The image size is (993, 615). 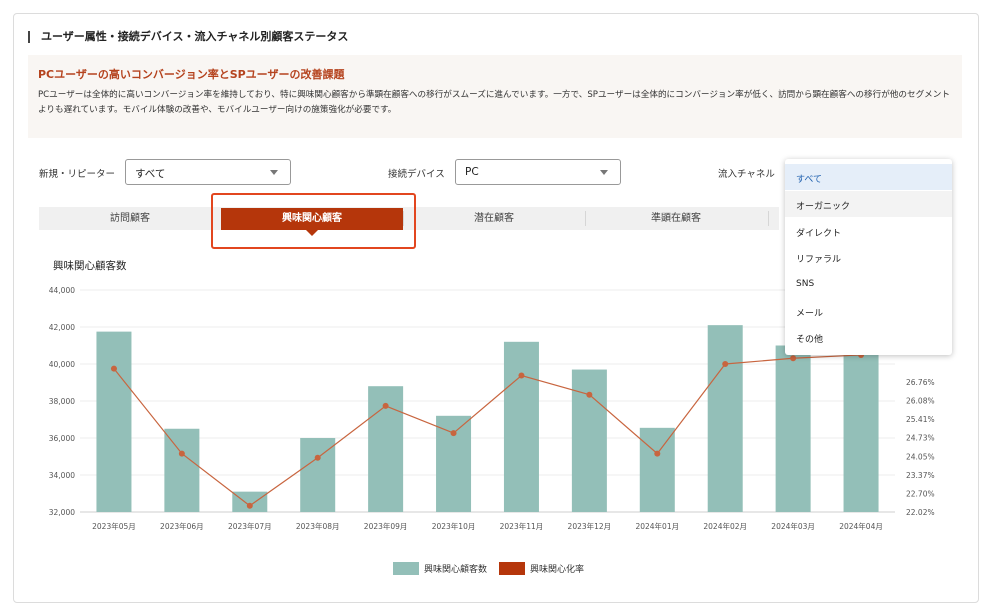 I want to click on legend-bar-label: 興味関心顧客数, so click(x=456, y=570).